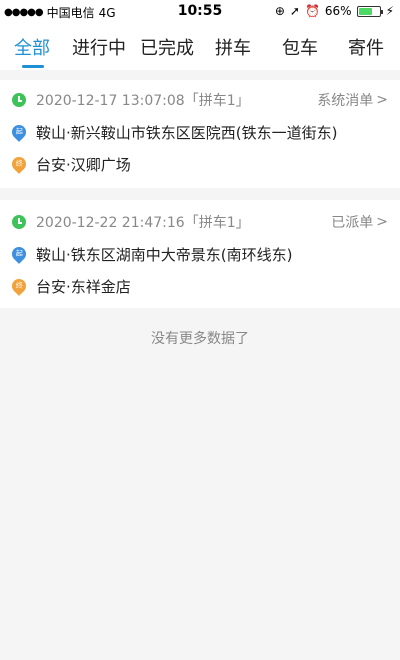  What do you see at coordinates (279, 11) in the screenshot?
I see `lock-rotation-icon: ⊕` at bounding box center [279, 11].